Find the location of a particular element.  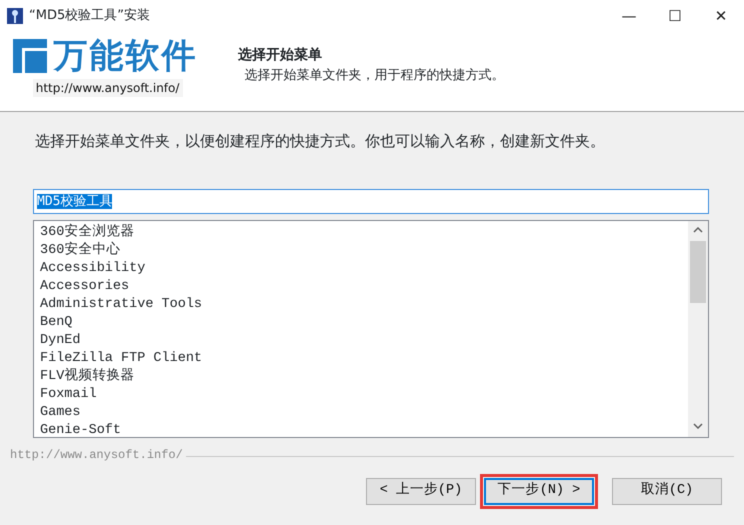

wizard-button: 取消(C) is located at coordinates (667, 491).